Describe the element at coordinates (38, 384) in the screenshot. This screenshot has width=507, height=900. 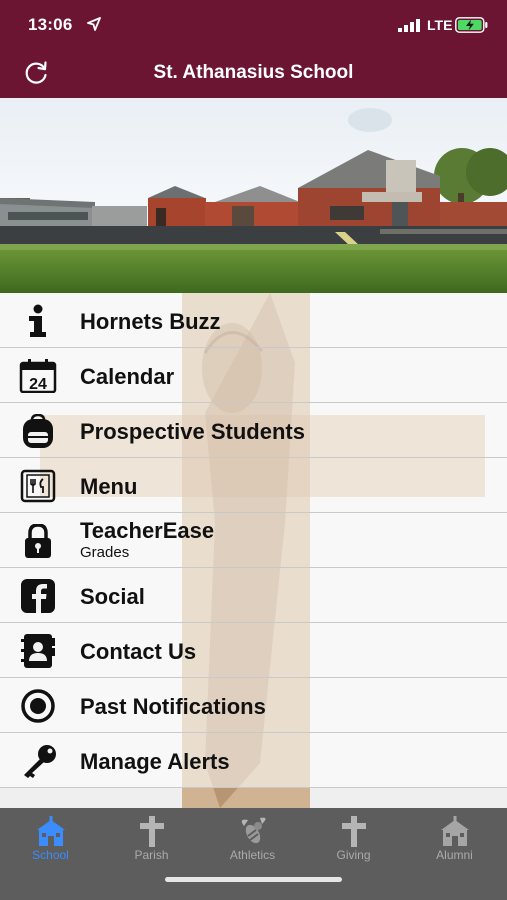
I see `calendar-icon-text: 24` at that location.